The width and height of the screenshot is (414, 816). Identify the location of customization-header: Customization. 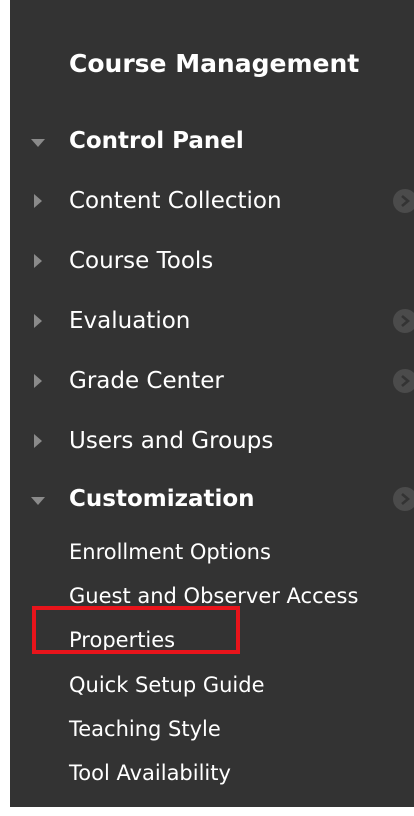
(212, 499).